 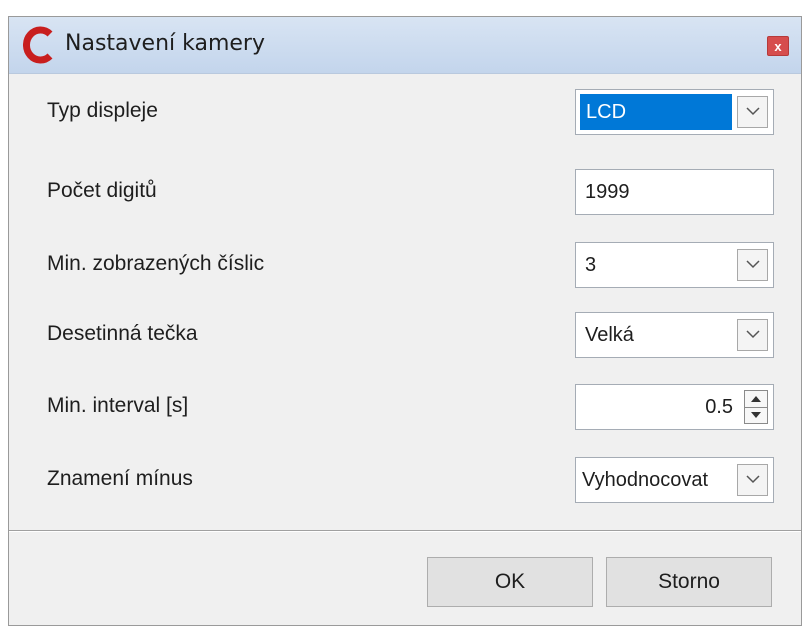 I want to click on min-displayed-digits-value: 3, so click(x=591, y=265).